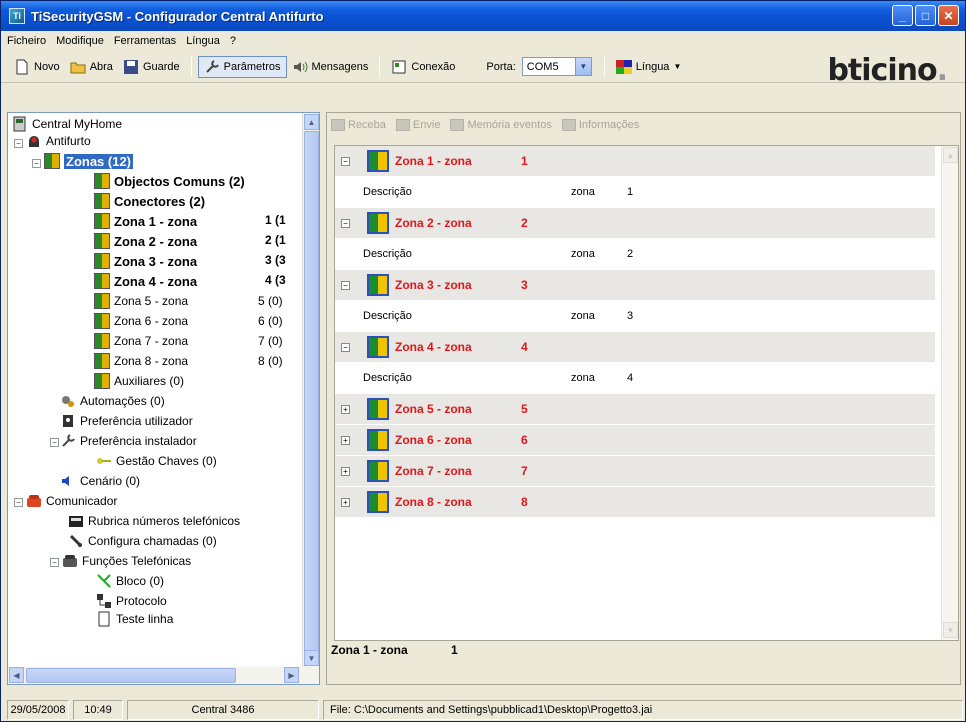 This screenshot has width=966, height=722. Describe the element at coordinates (65, 481) in the screenshot. I see `scenario-icon` at that location.